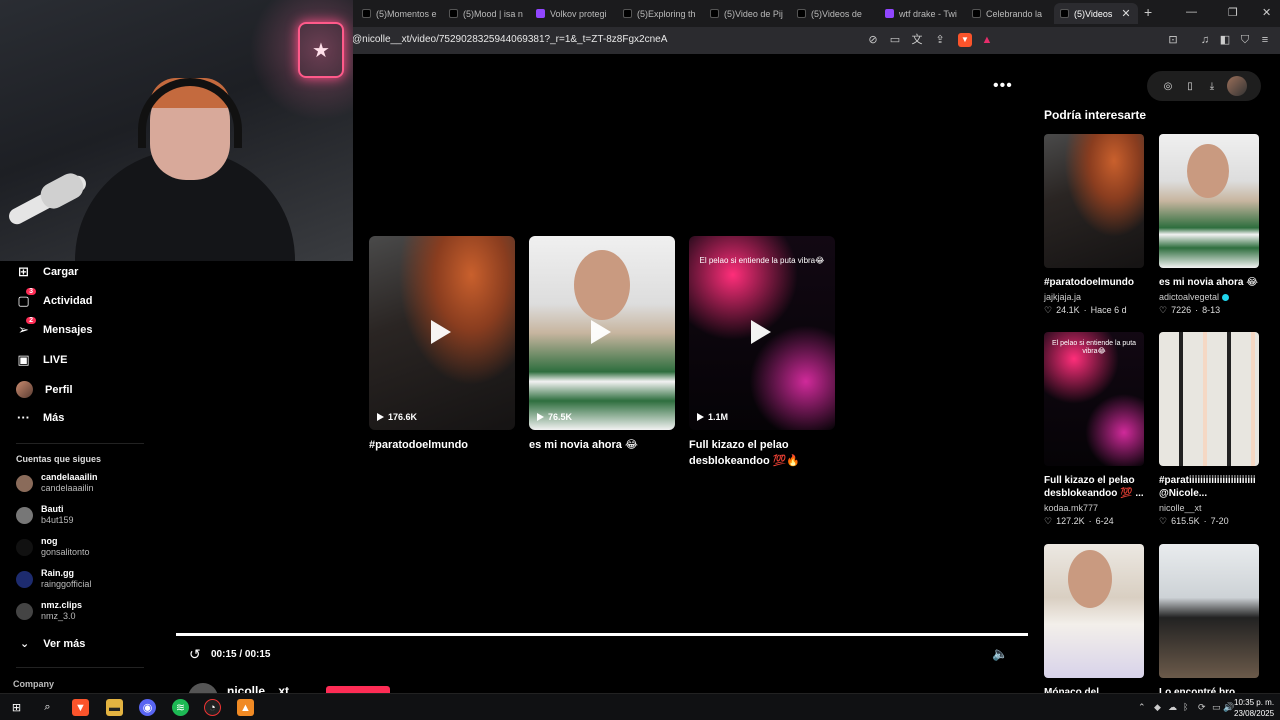 This screenshot has width=1280, height=720. What do you see at coordinates (1265, 40) in the screenshot?
I see `menu-icon: ≡` at bounding box center [1265, 40].